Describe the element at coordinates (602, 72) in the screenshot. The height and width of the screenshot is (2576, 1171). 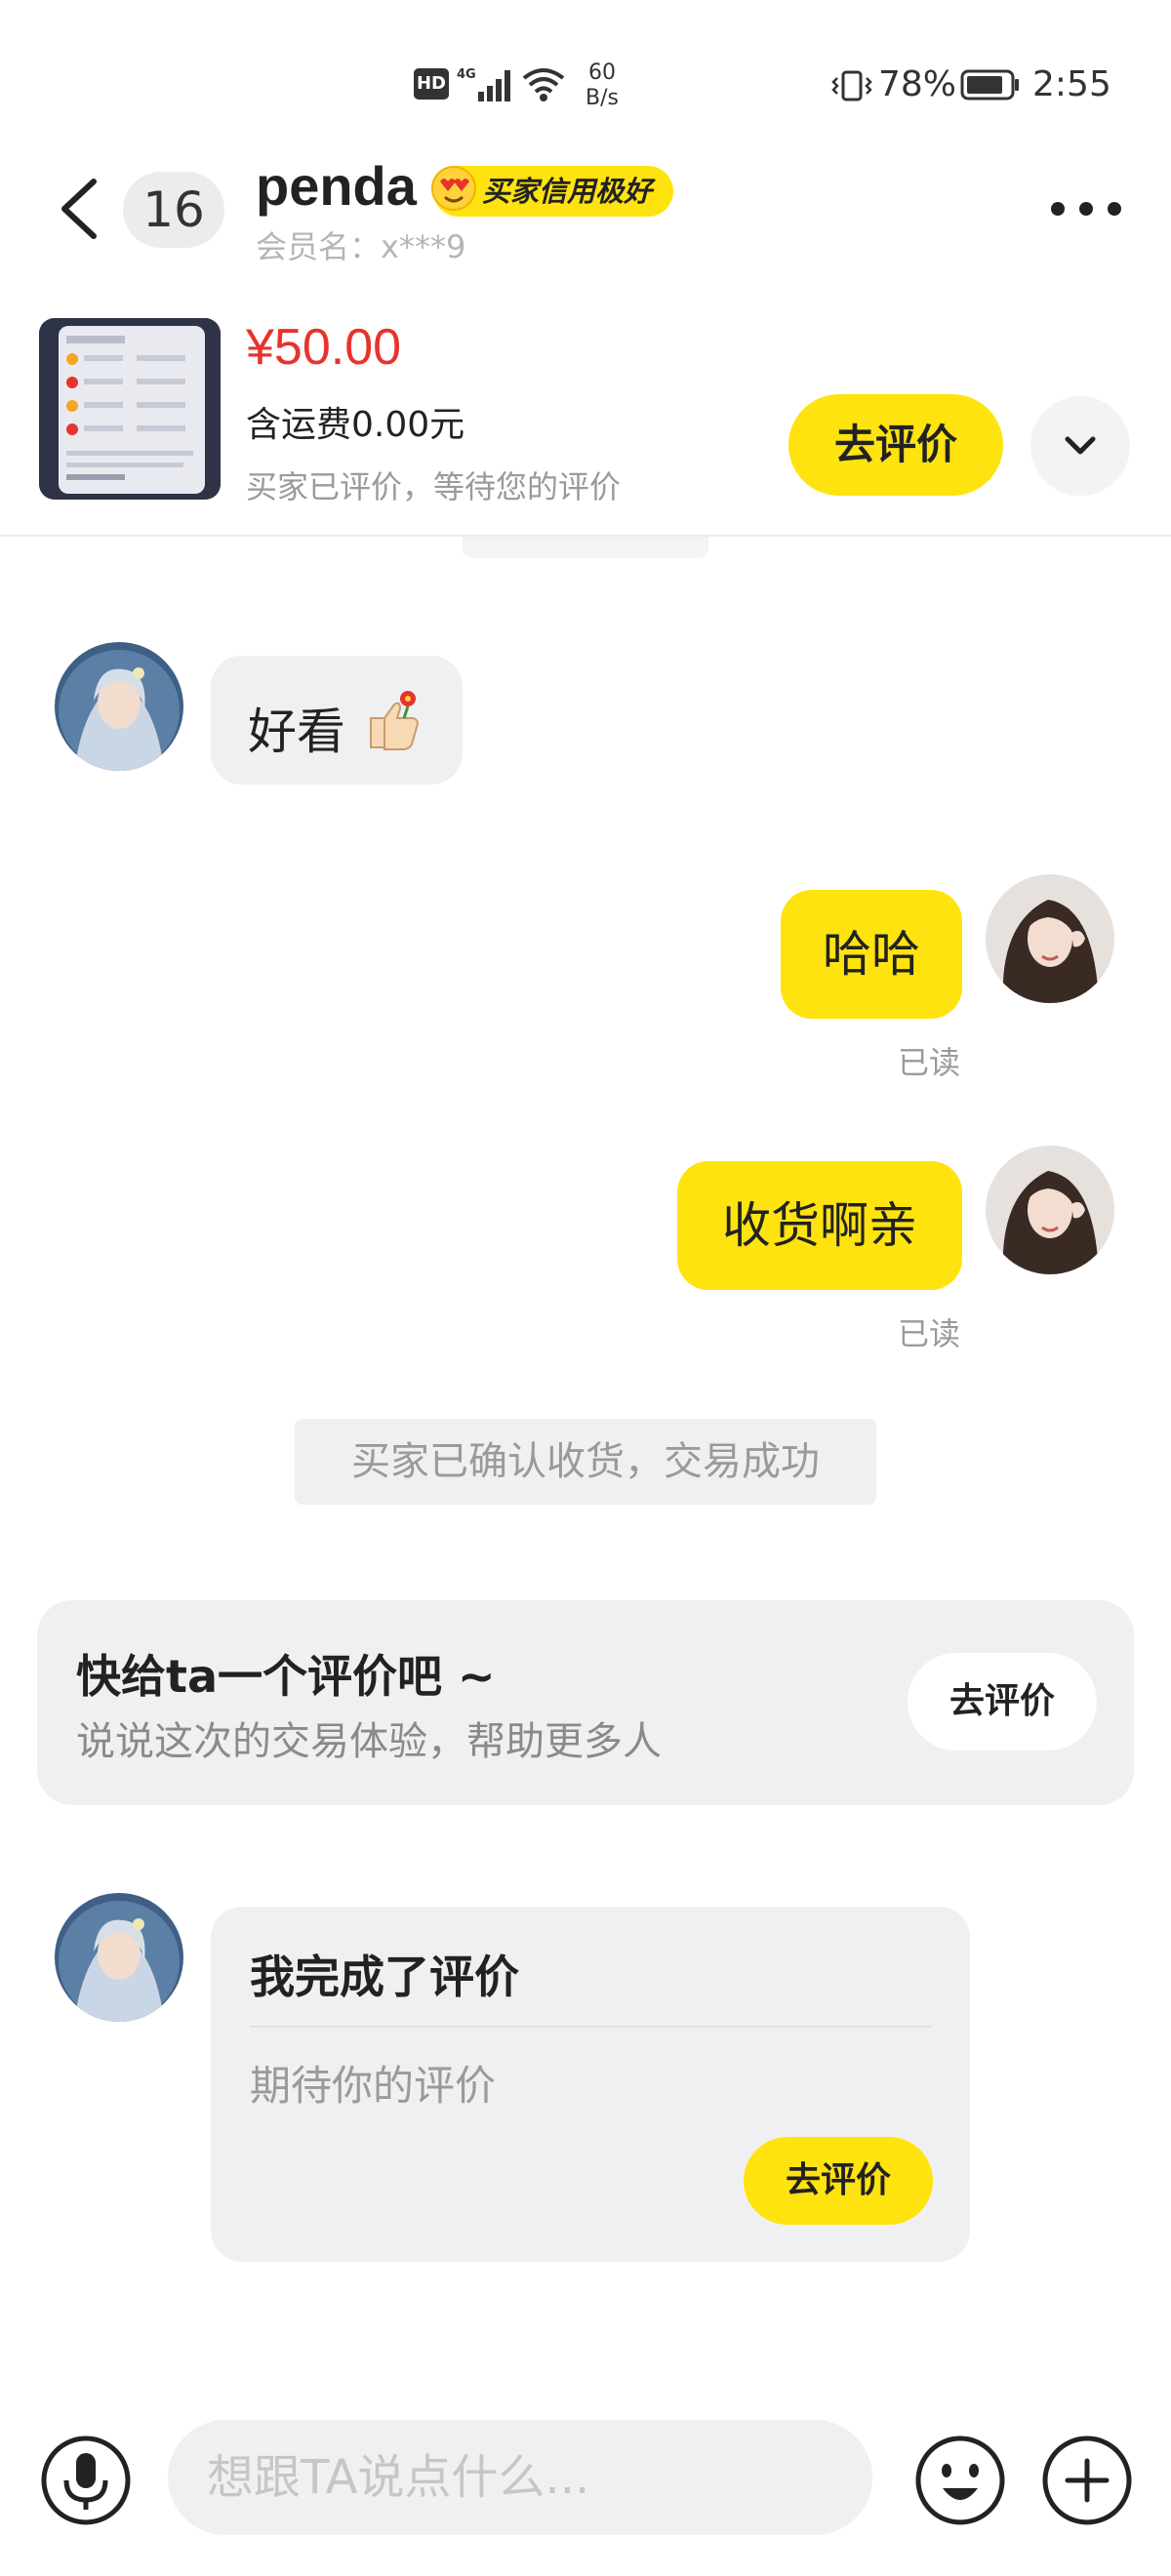
I see `speed-value: 60` at that location.